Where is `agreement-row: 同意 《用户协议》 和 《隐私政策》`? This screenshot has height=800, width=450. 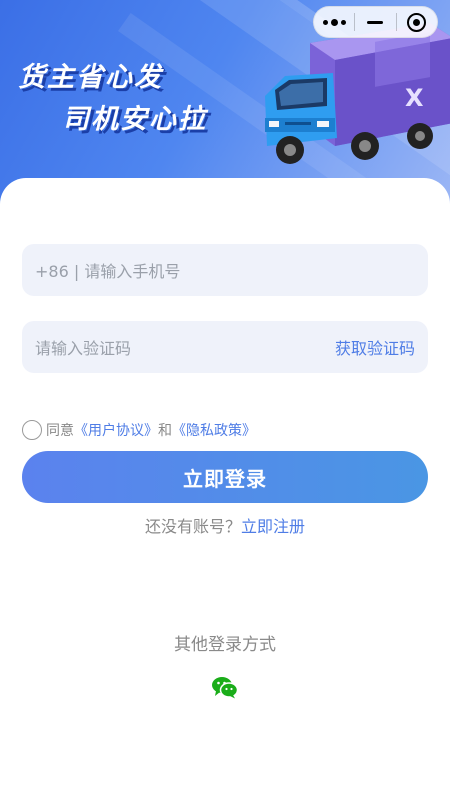 agreement-row: 同意 《用户协议》 和 《隐私政策》 is located at coordinates (139, 430).